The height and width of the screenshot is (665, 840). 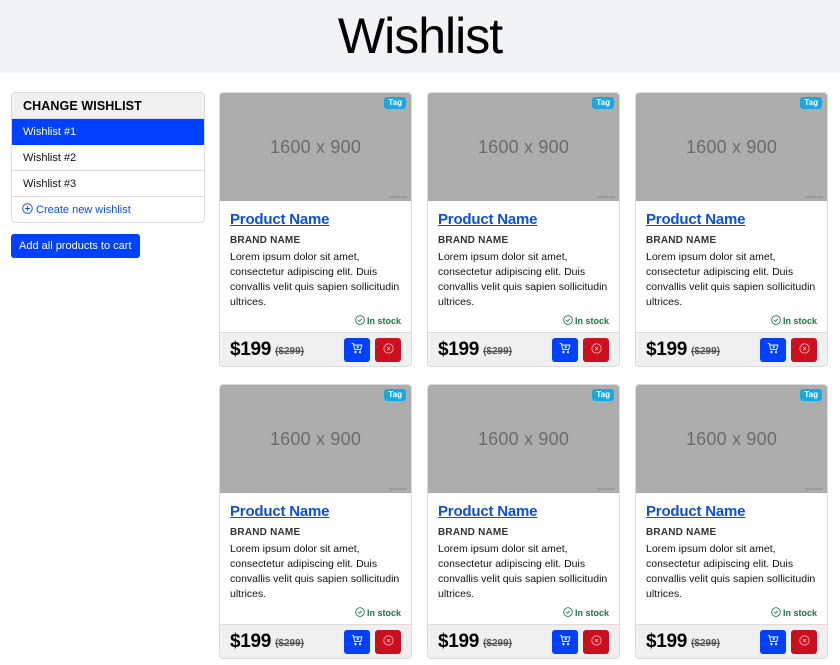 What do you see at coordinates (108, 158) in the screenshot?
I see `wishlist-item-2: Wishlist #2` at bounding box center [108, 158].